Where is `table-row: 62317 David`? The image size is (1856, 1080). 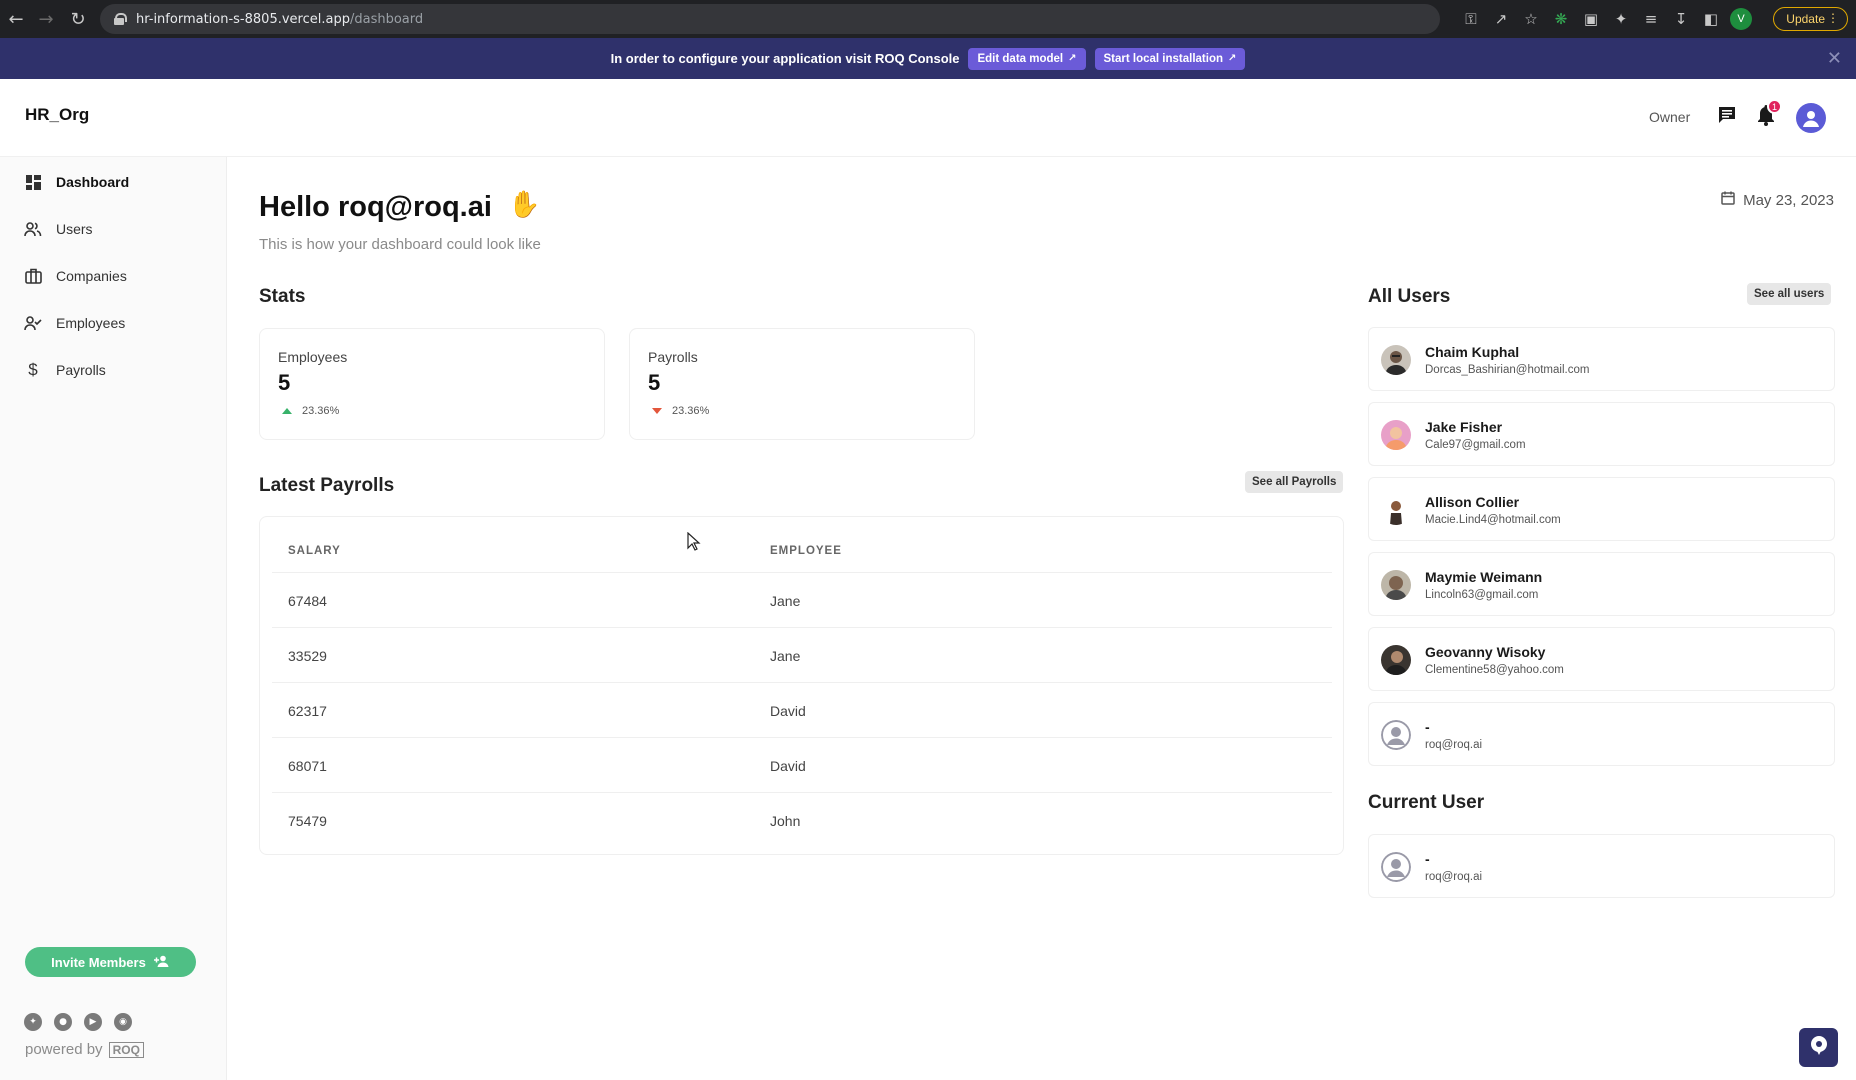
table-row: 62317 David is located at coordinates (802, 709).